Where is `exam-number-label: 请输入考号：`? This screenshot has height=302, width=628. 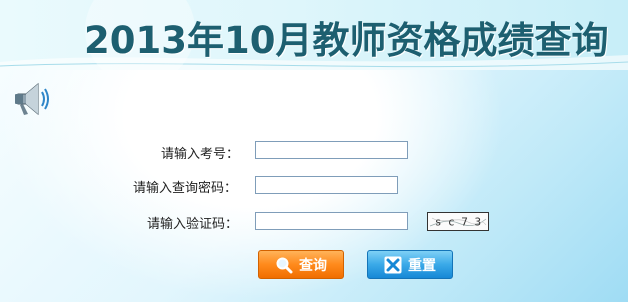 exam-number-label: 请输入考号： is located at coordinates (200, 154).